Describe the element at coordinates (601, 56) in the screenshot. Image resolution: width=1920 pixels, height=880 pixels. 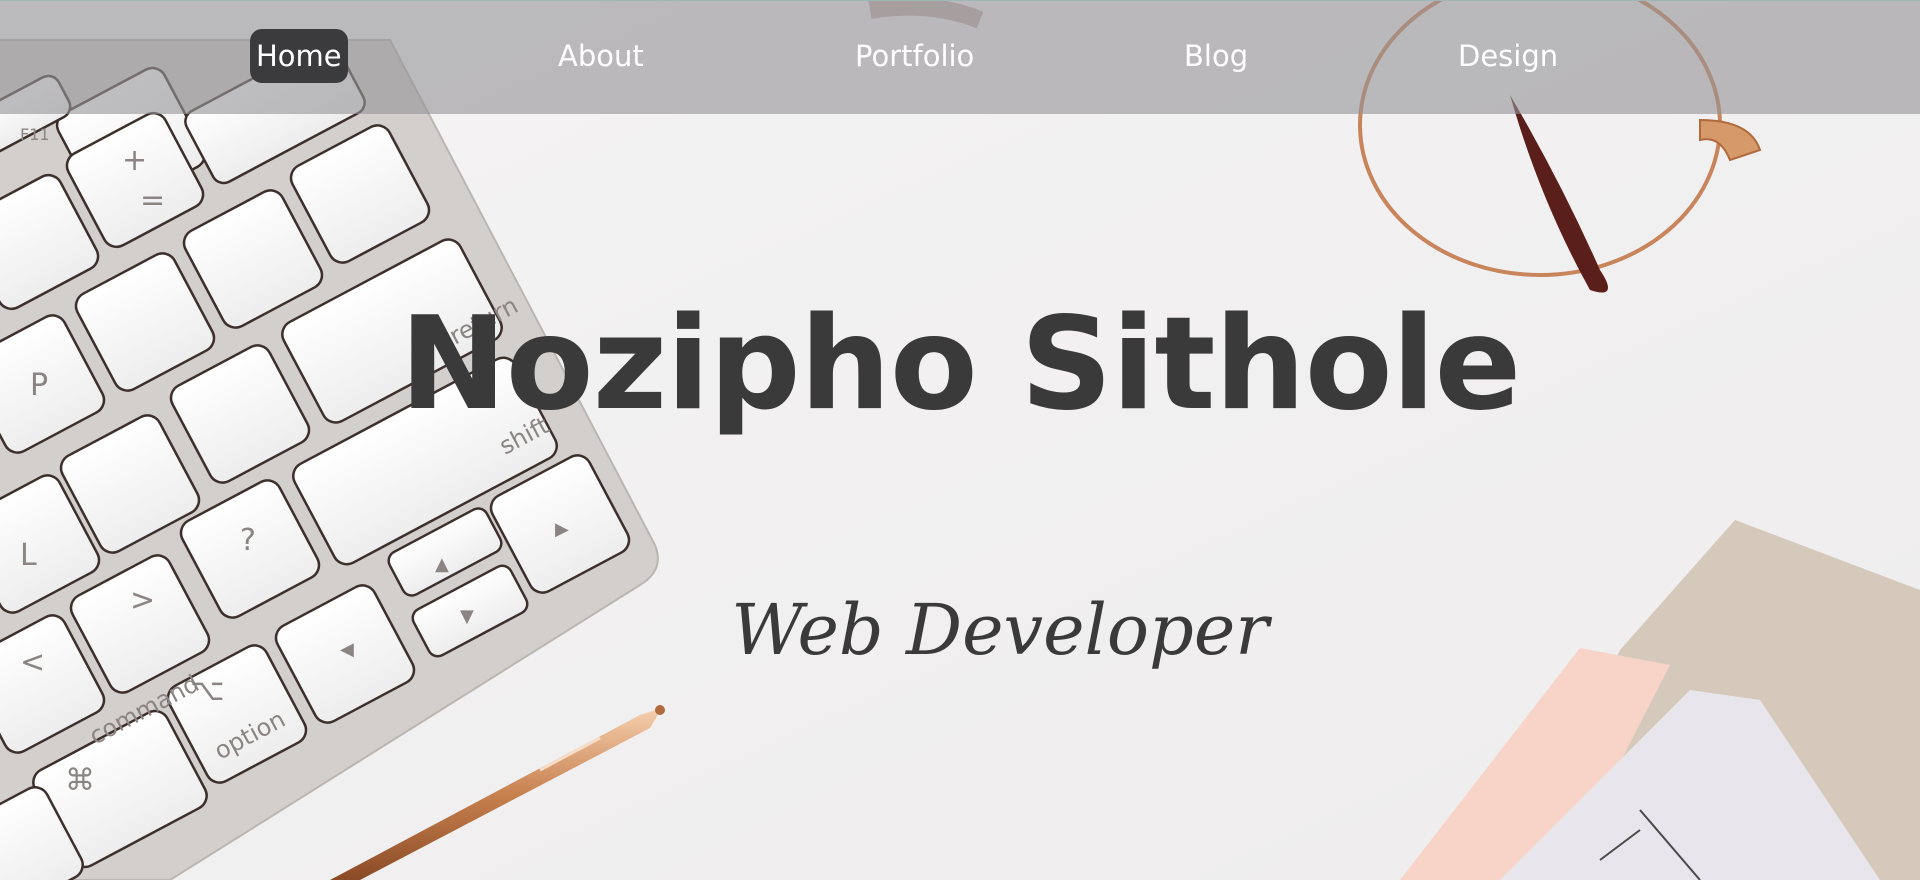
I see `nav-about-link: About` at that location.